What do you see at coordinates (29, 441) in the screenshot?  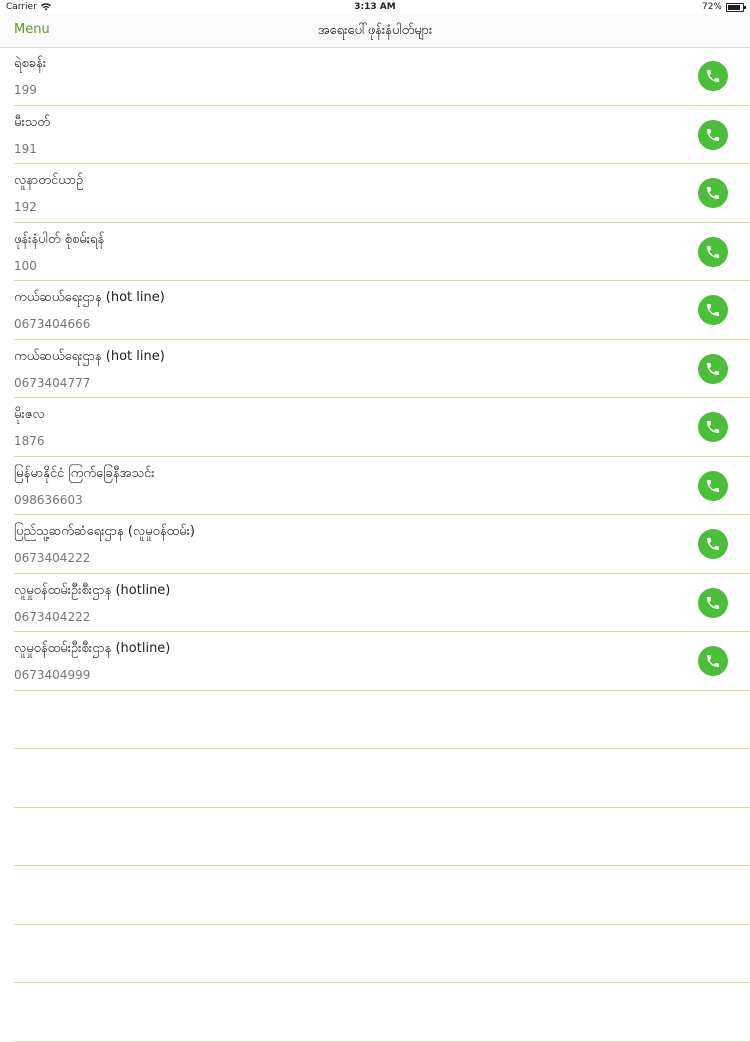 I see `contact-number: 1876` at bounding box center [29, 441].